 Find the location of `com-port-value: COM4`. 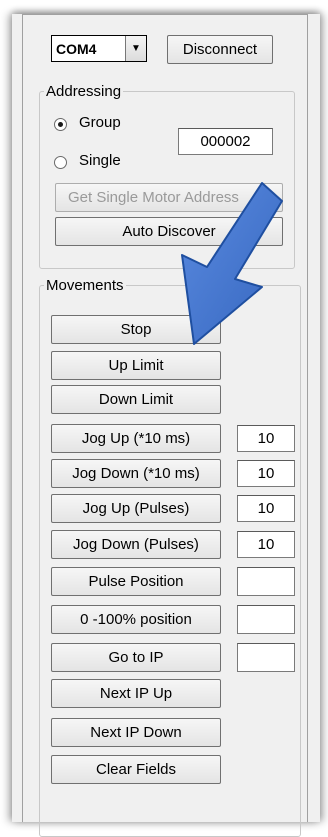

com-port-value: COM4 is located at coordinates (76, 48).